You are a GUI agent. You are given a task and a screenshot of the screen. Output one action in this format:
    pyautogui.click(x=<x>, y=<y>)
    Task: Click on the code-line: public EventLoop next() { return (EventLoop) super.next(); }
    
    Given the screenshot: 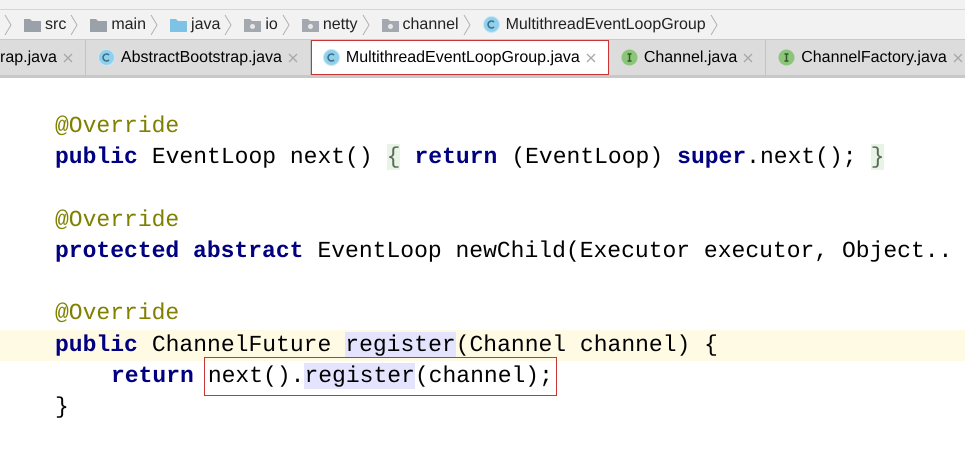 What is the action you would take?
    pyautogui.click(x=470, y=157)
    